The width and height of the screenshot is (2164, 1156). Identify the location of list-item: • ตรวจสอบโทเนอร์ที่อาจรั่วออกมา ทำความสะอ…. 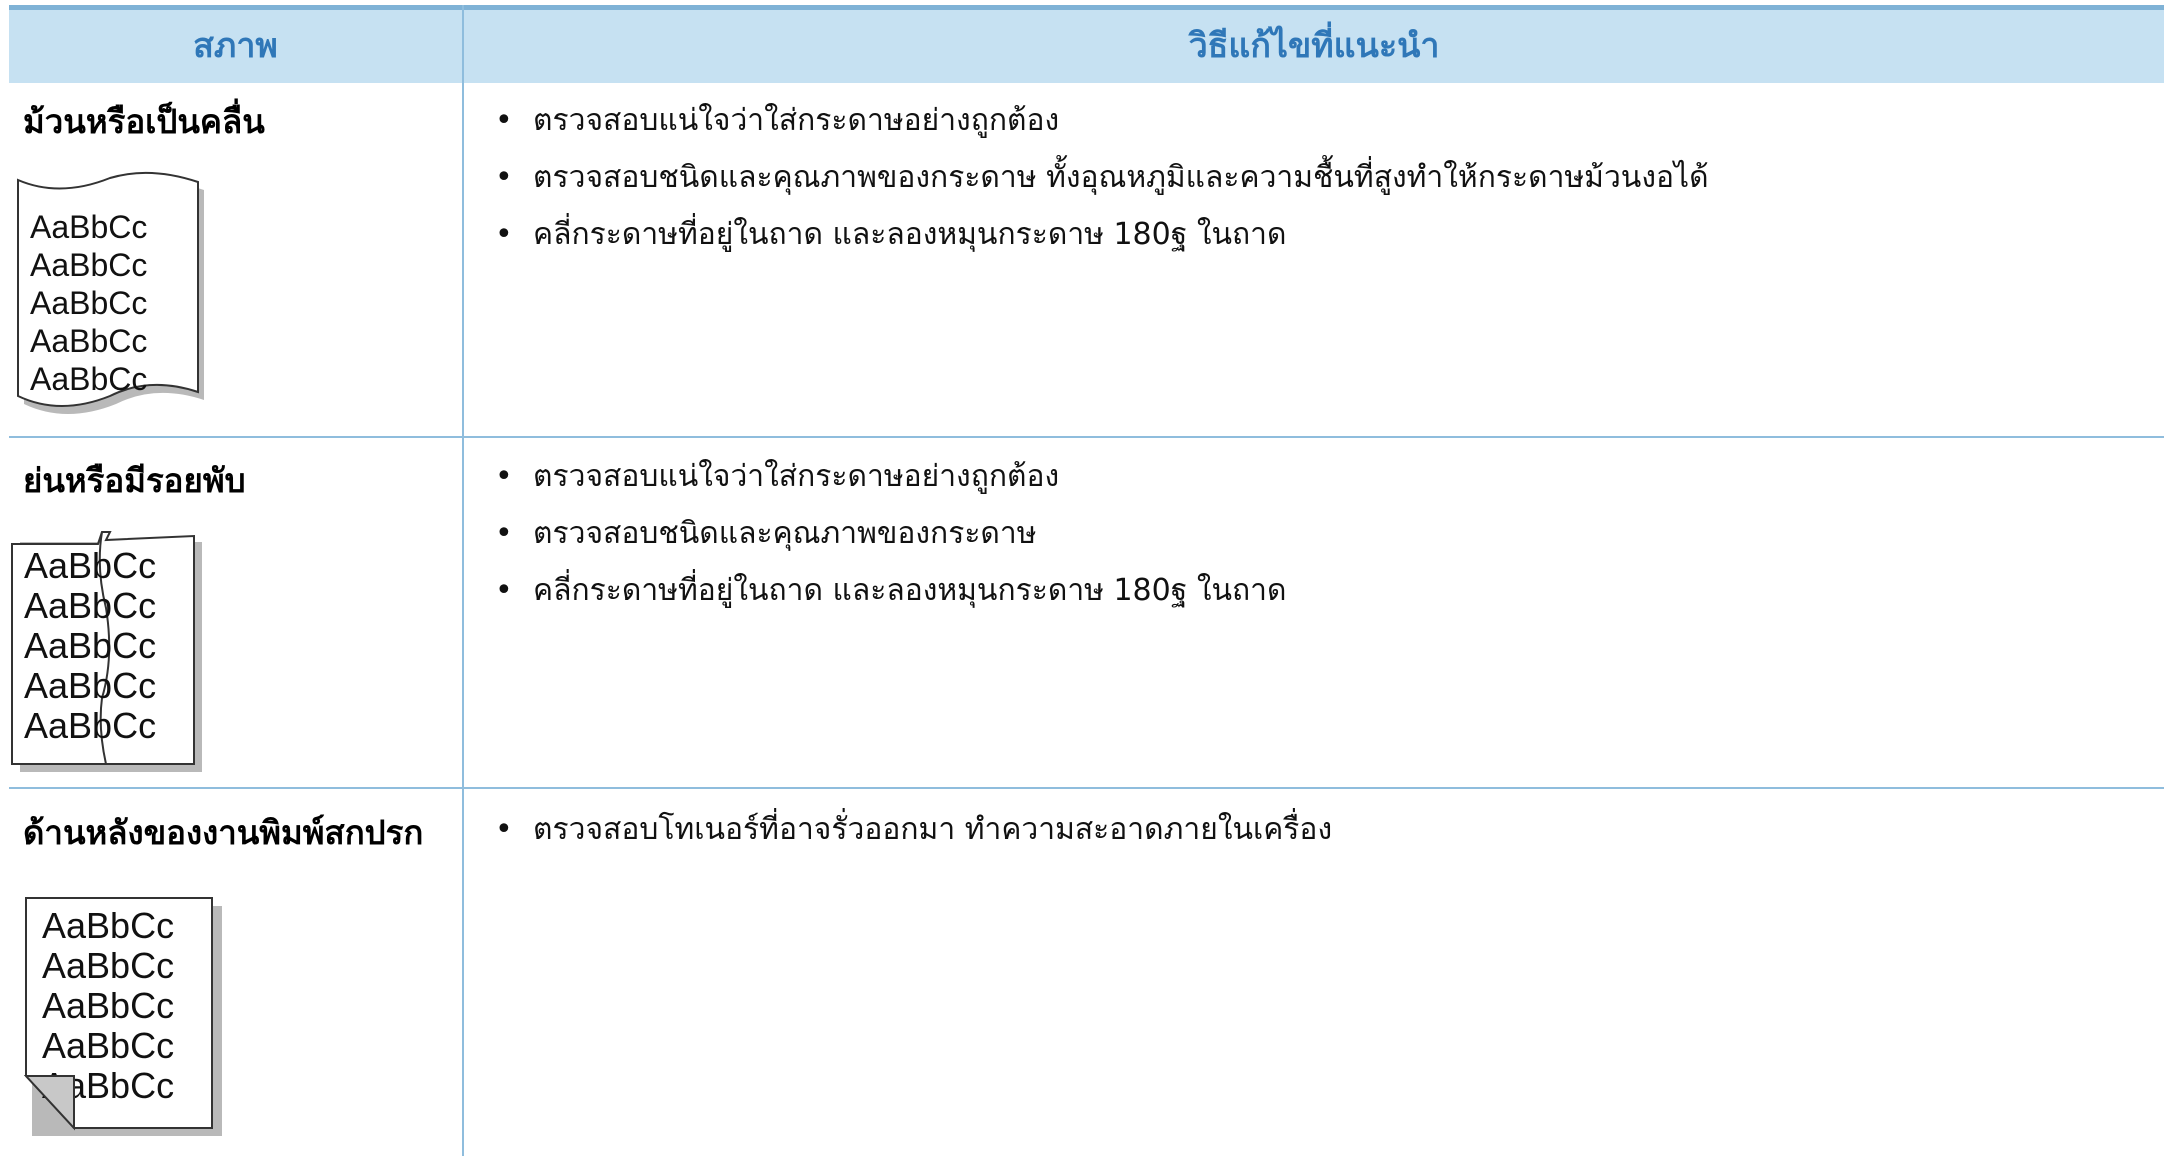
(914, 829).